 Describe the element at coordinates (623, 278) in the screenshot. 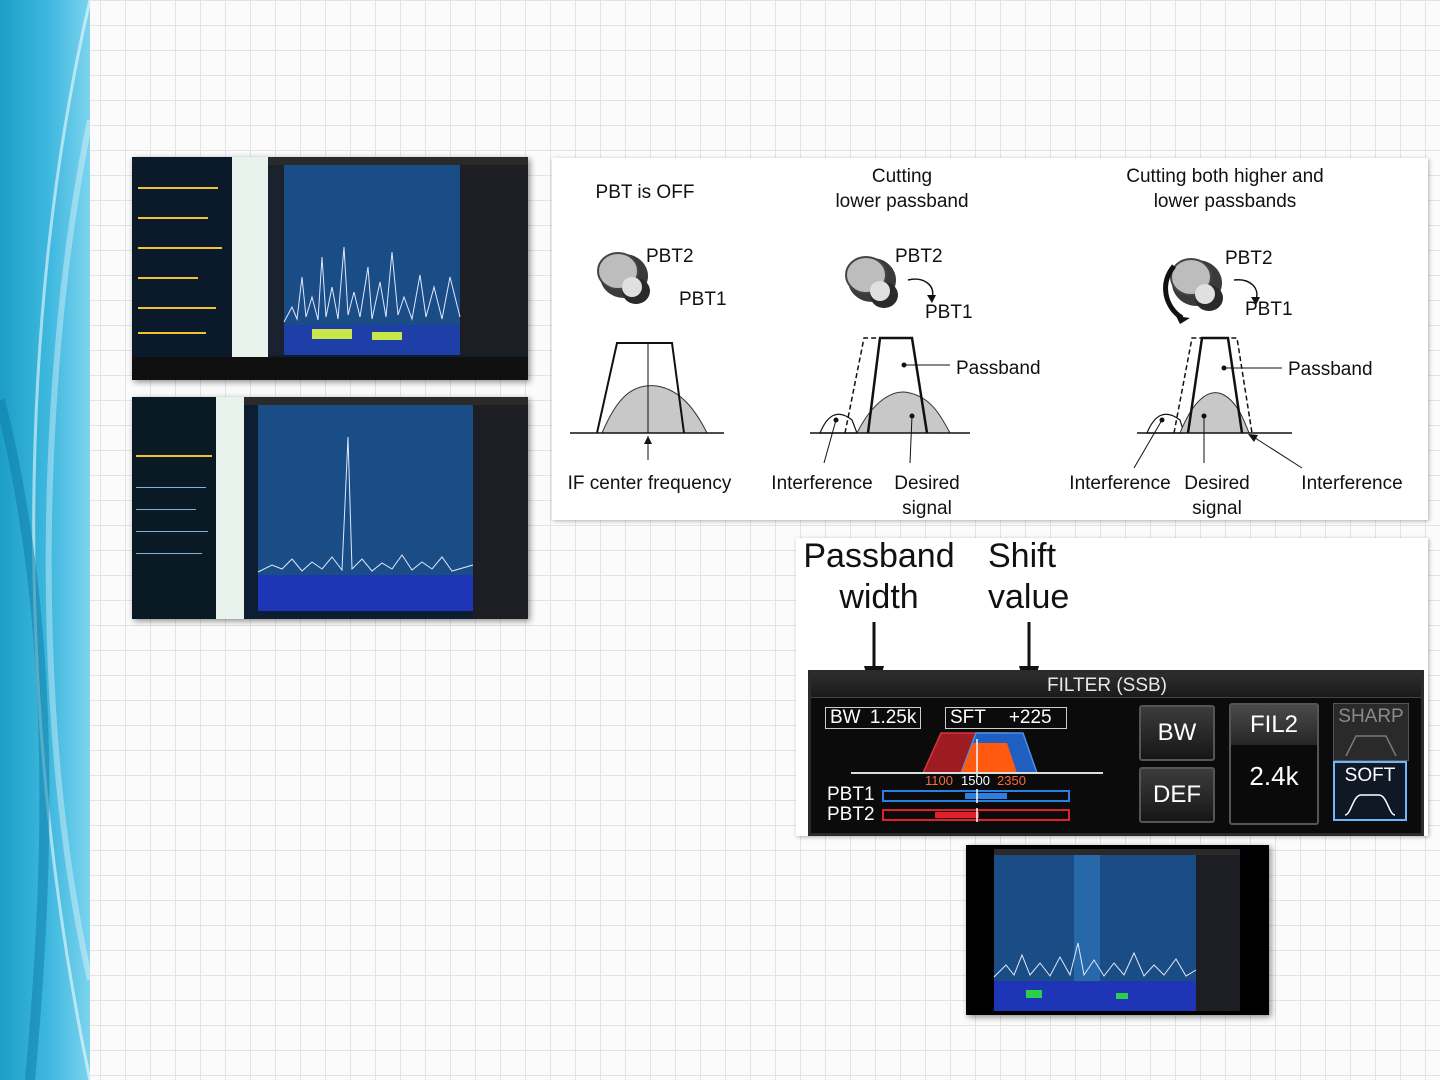

I see `pbt-knob-icon` at that location.